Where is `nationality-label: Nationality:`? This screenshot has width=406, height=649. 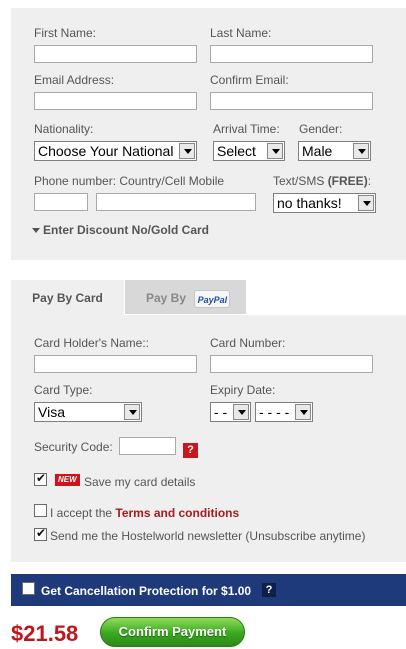
nationality-label: Nationality: is located at coordinates (64, 129).